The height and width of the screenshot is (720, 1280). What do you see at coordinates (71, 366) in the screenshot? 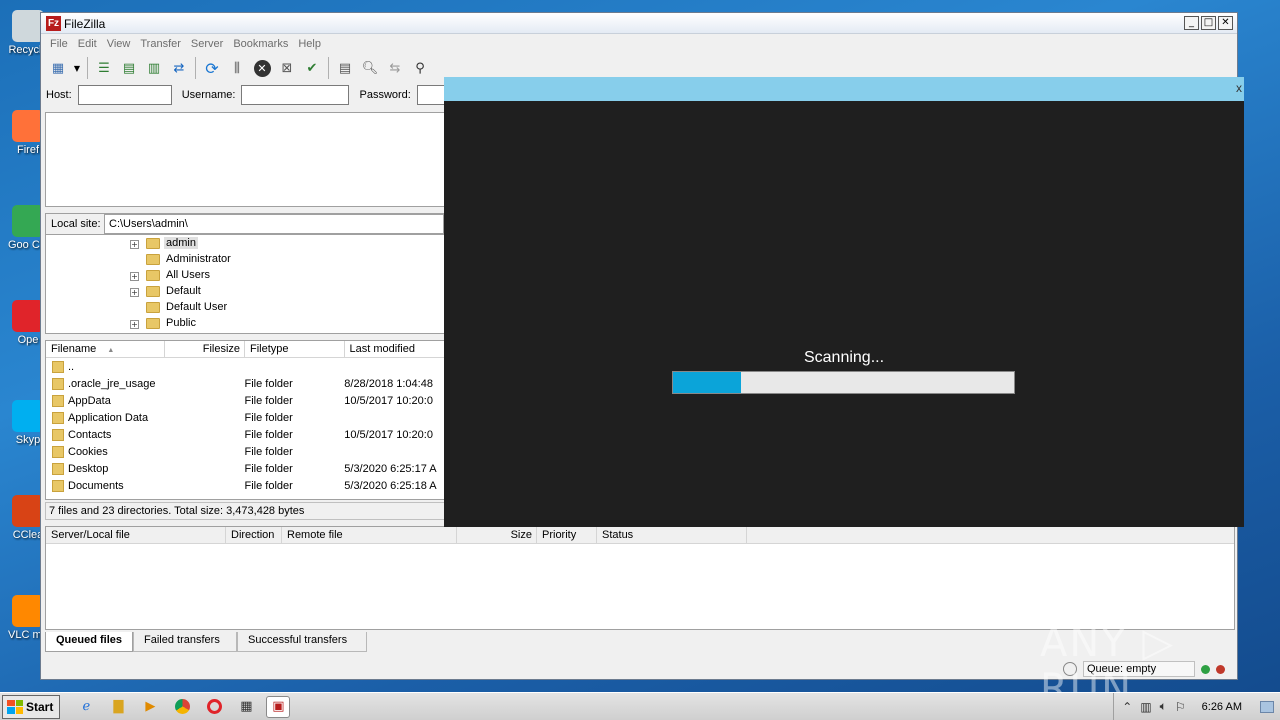
I see `file-name: ..` at bounding box center [71, 366].